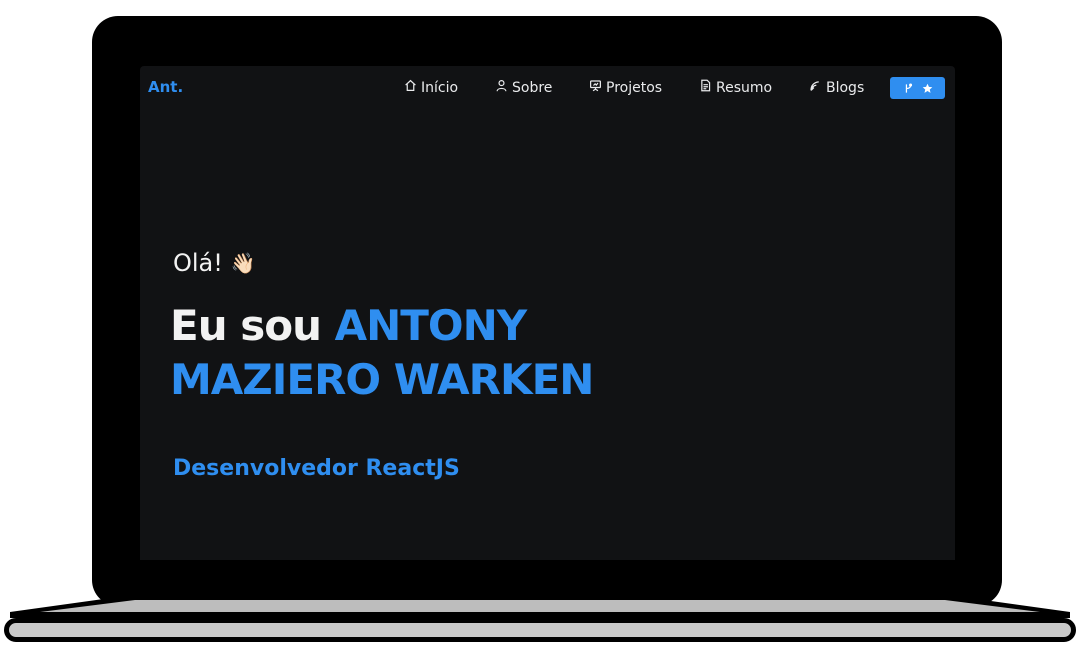  What do you see at coordinates (540, 630) in the screenshot?
I see `laptop-base` at bounding box center [540, 630].